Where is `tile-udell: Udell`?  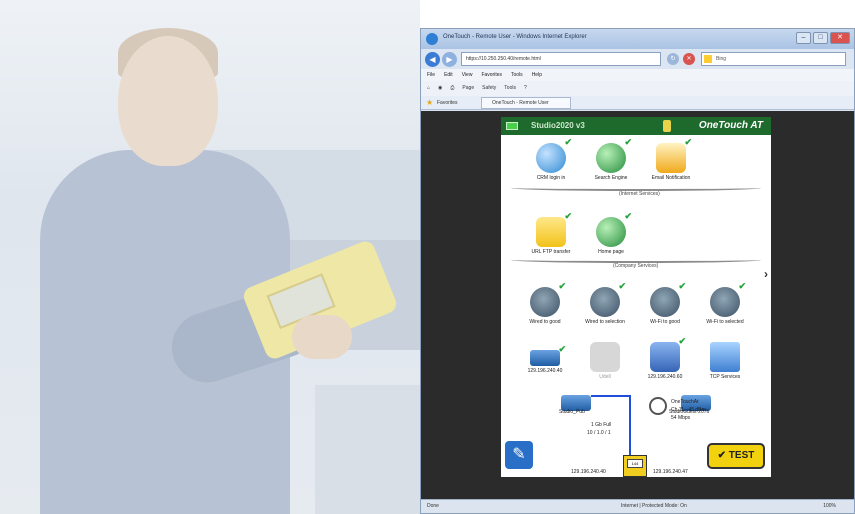 tile-udell: Udell is located at coordinates (605, 361).